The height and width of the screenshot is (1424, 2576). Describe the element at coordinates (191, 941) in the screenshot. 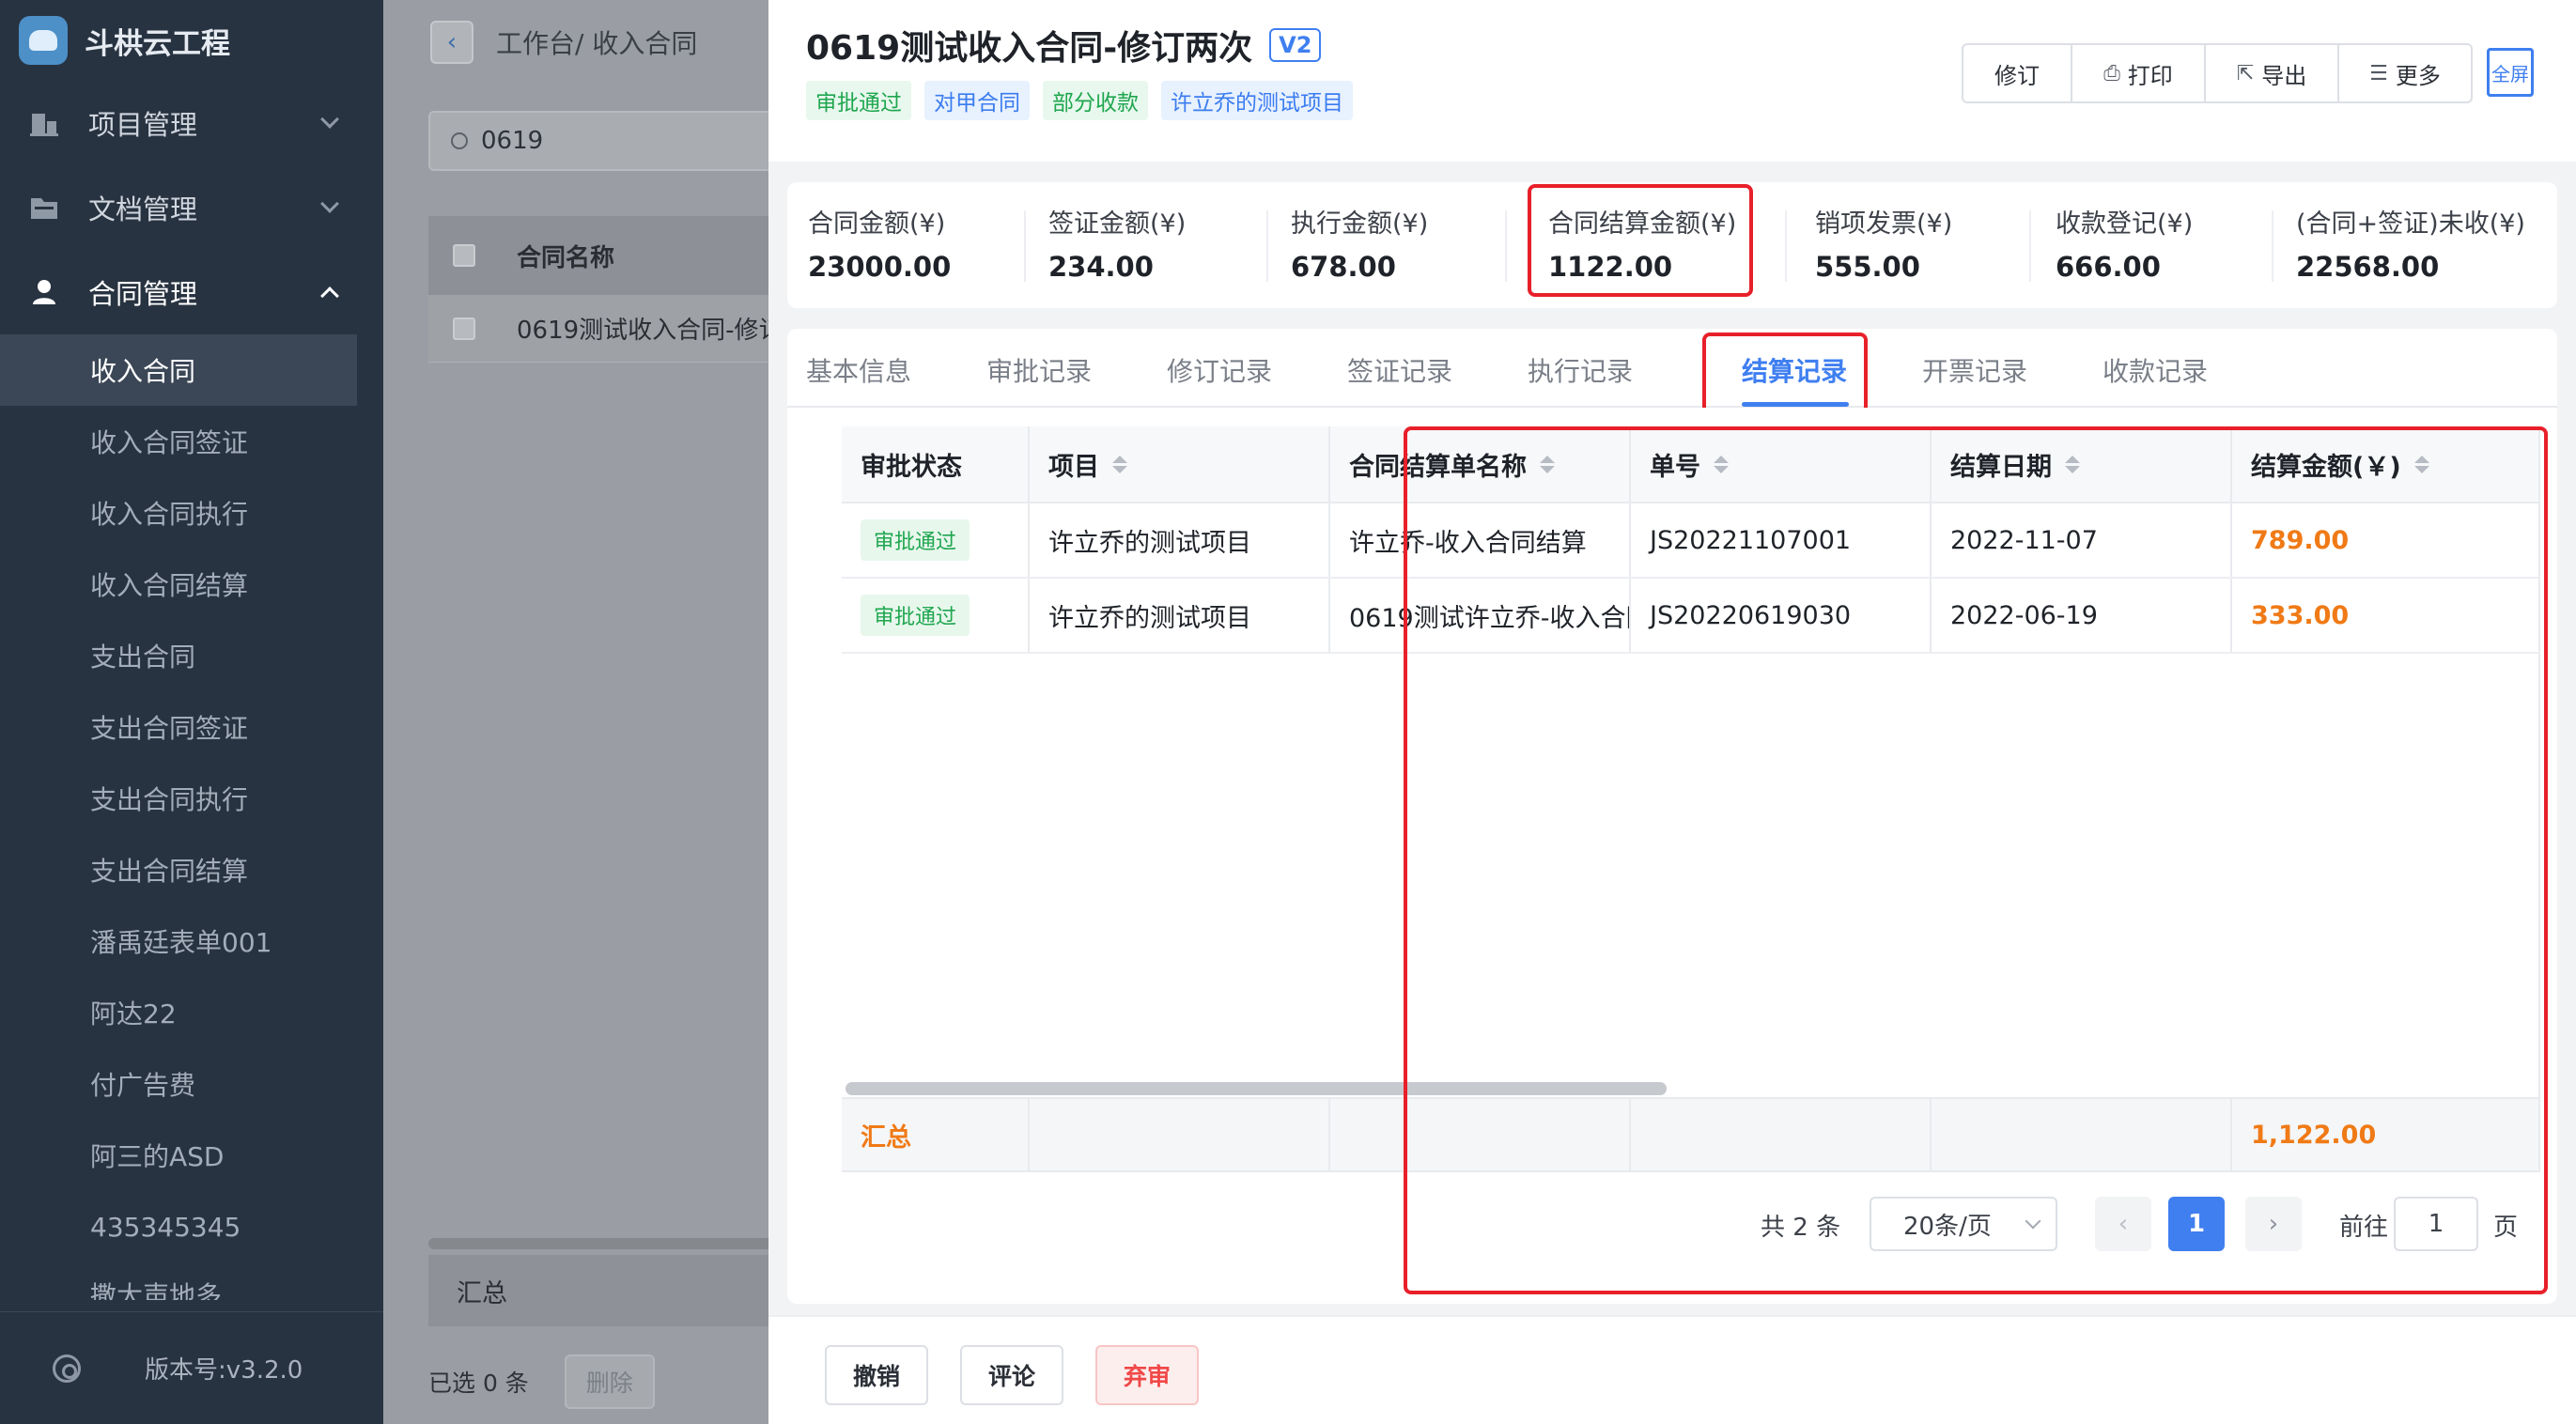

I see `sidebar-item: 潘禹廷表单001` at that location.